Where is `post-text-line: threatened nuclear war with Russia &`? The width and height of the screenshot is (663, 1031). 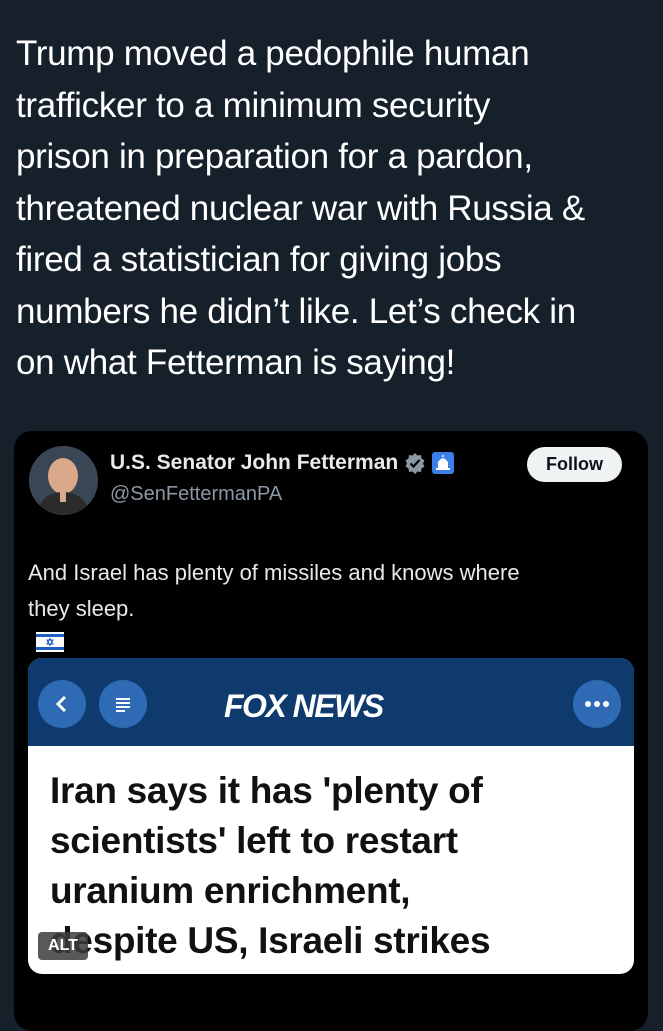 post-text-line: threatened nuclear war with Russia & is located at coordinates (300, 208).